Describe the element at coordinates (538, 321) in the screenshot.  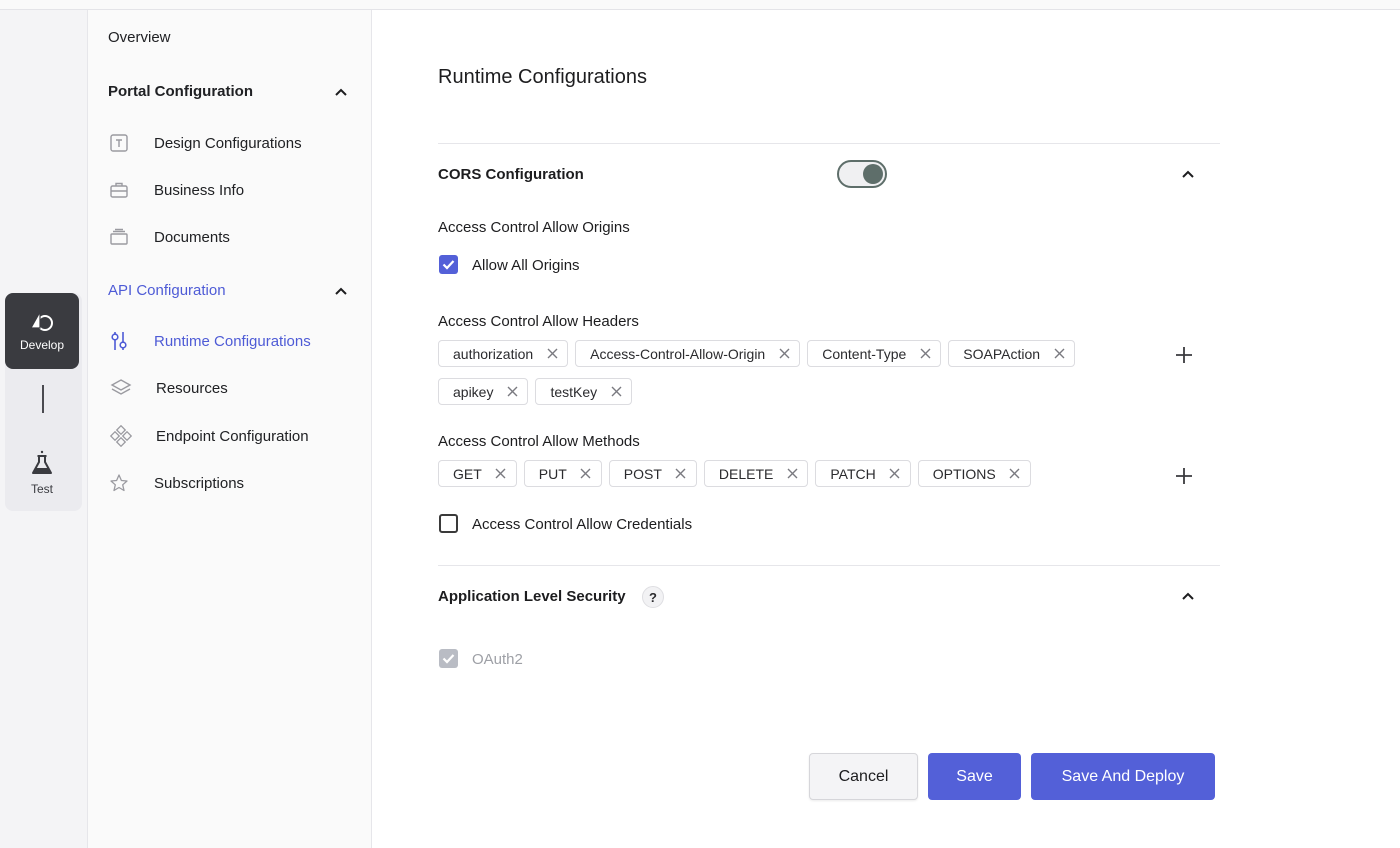
I see `allow-headers-label: Access Control Allow Headers` at that location.